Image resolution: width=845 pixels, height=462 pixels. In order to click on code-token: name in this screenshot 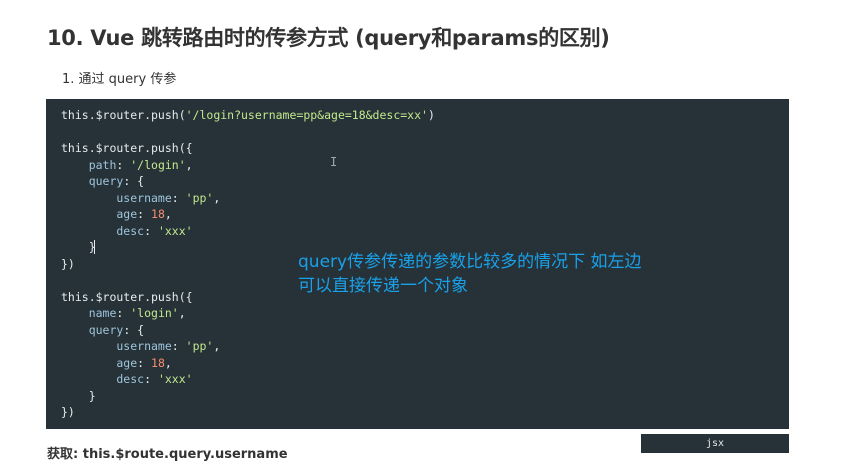, I will do `click(89, 313)`.